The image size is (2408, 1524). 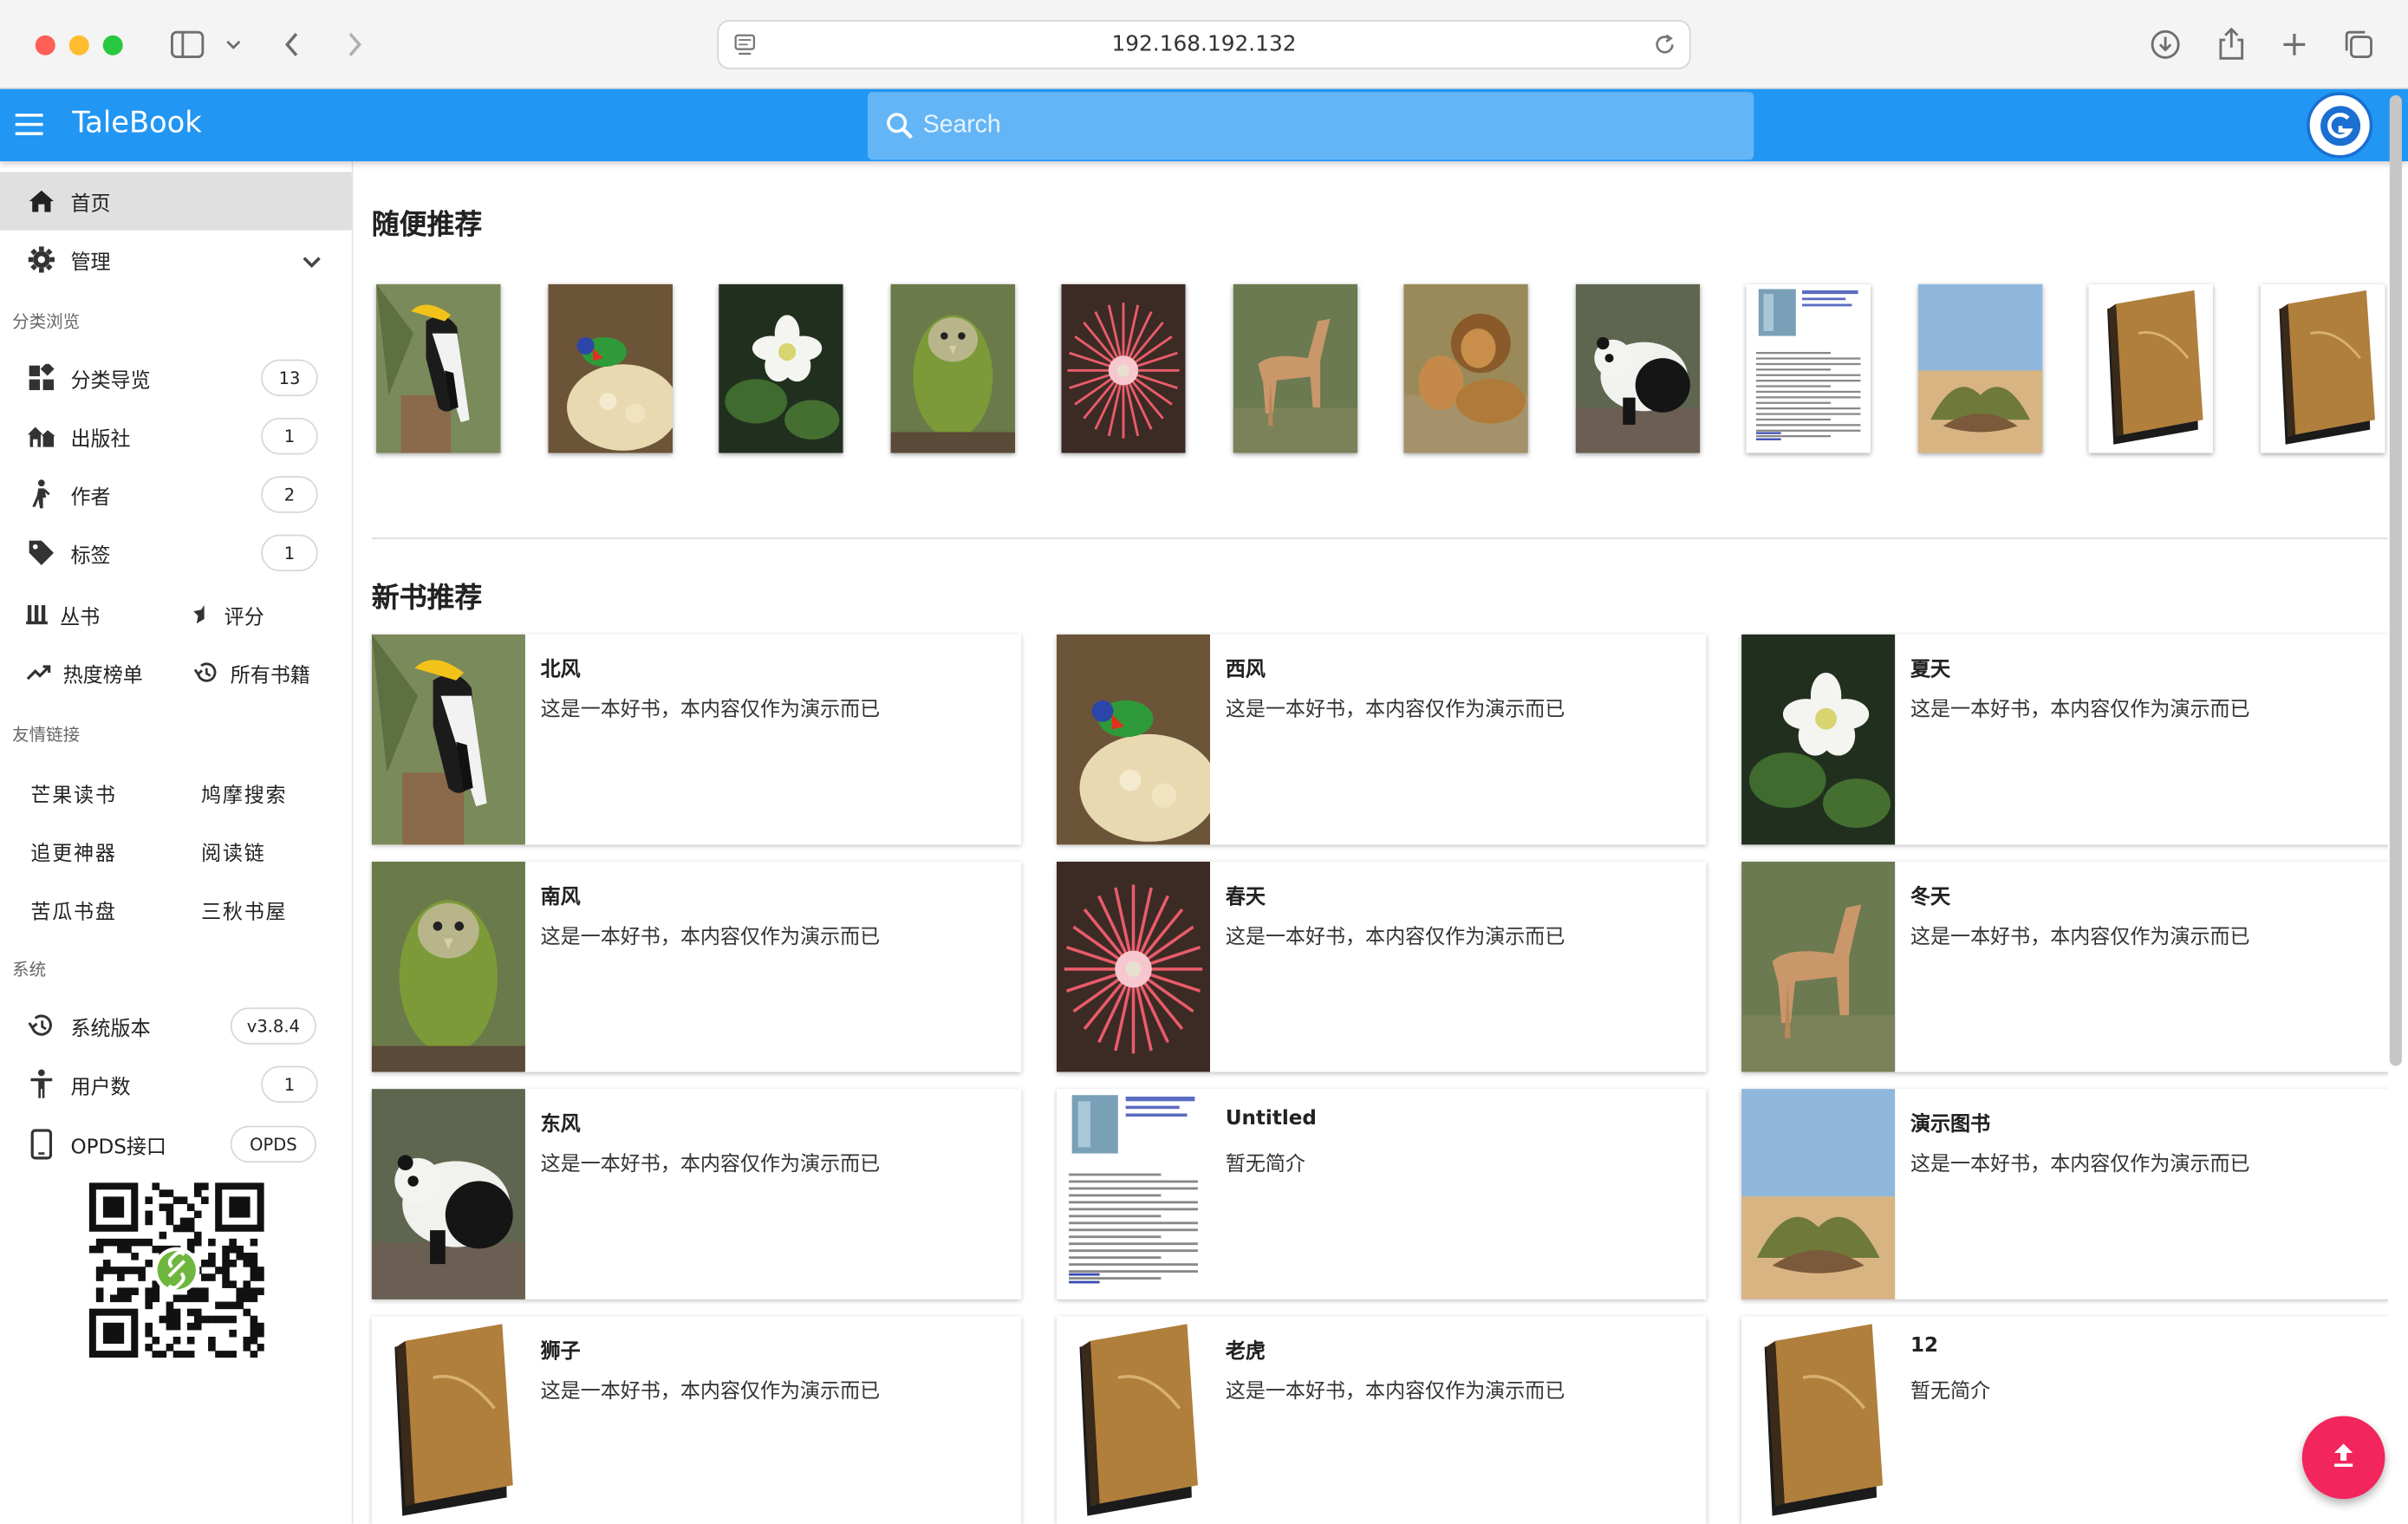 What do you see at coordinates (1381, 1194) in the screenshot?
I see `book-card: Untitled 暂无简介` at bounding box center [1381, 1194].